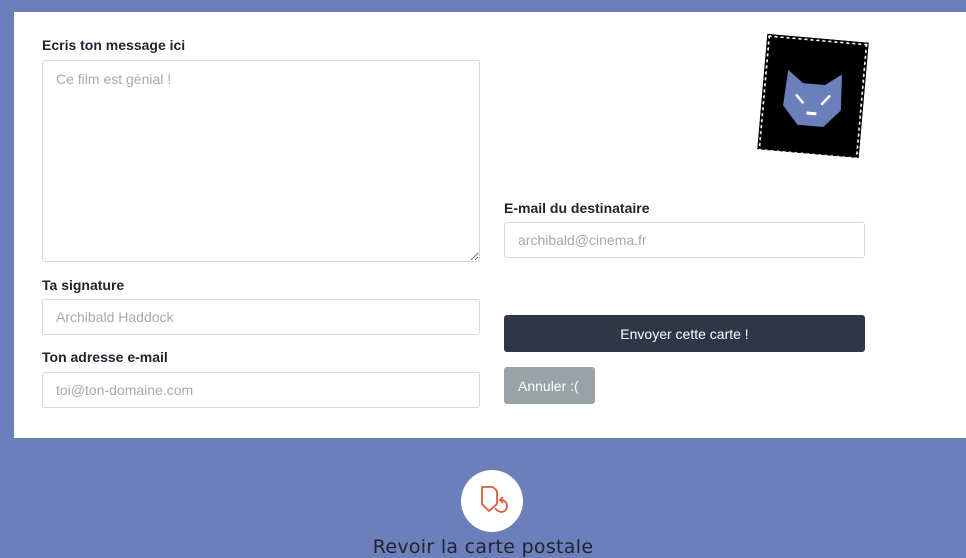  What do you see at coordinates (105, 357) in the screenshot?
I see `email-label: Ton adresse e-mail` at bounding box center [105, 357].